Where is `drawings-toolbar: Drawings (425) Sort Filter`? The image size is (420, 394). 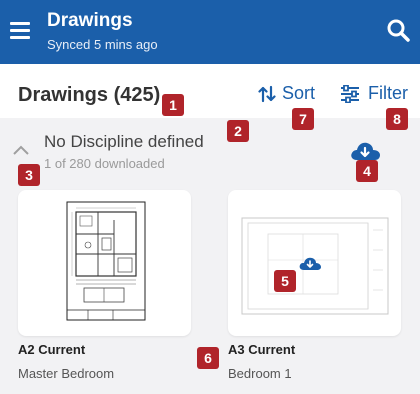
drawings-toolbar: Drawings (425) Sort Filter is located at coordinates (210, 91).